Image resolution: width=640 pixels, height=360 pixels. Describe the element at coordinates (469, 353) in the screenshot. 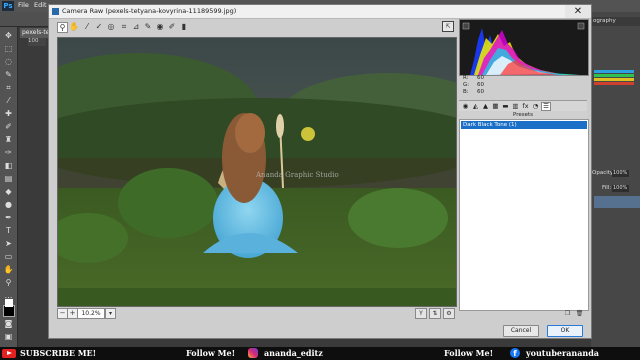

I see `follow-text-2: Follow Me!` at that location.